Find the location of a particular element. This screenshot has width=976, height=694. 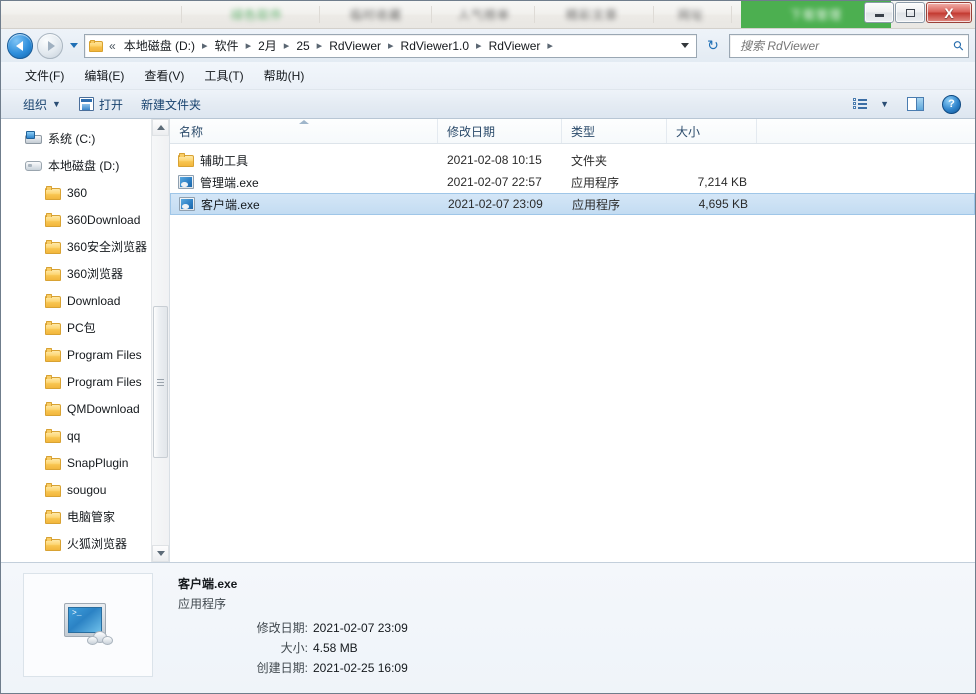

breadcrumb-item-3: 25 is located at coordinates (302, 46).